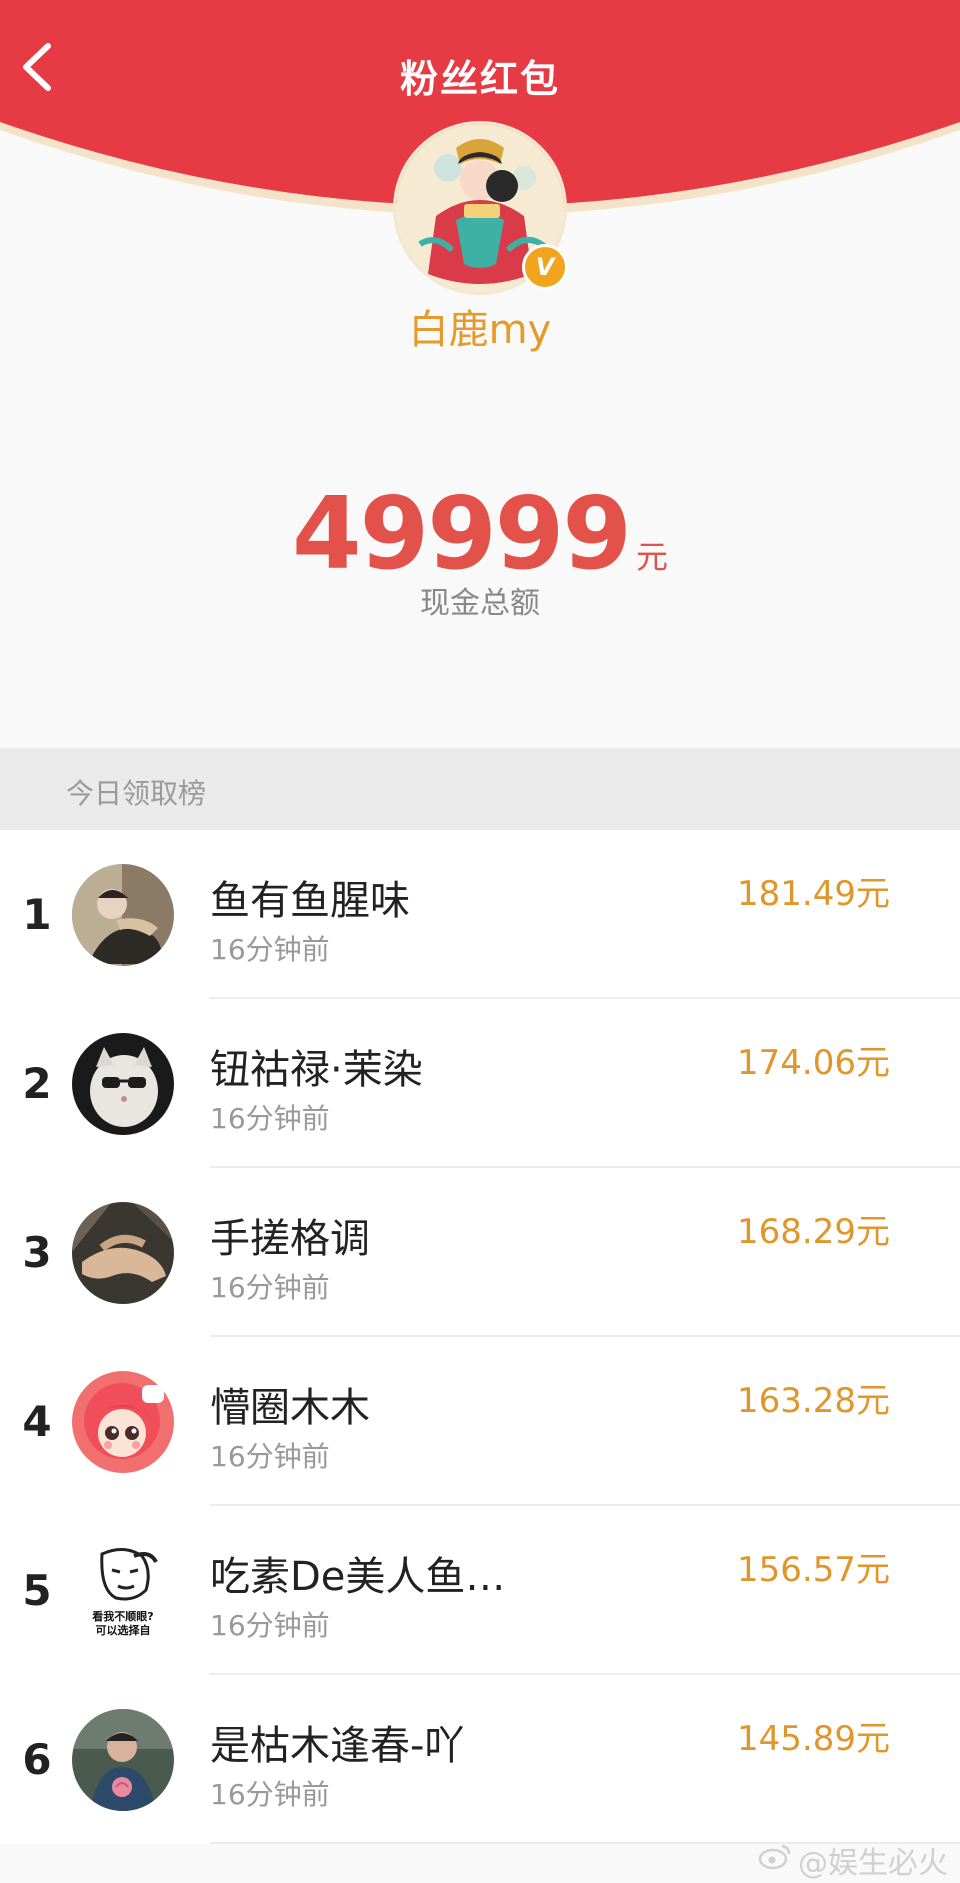 The height and width of the screenshot is (1883, 960). What do you see at coordinates (480, 1759) in the screenshot?
I see `ranking-row-6: 6 是枯木逢春-吖 16分钟前 145.89元` at bounding box center [480, 1759].